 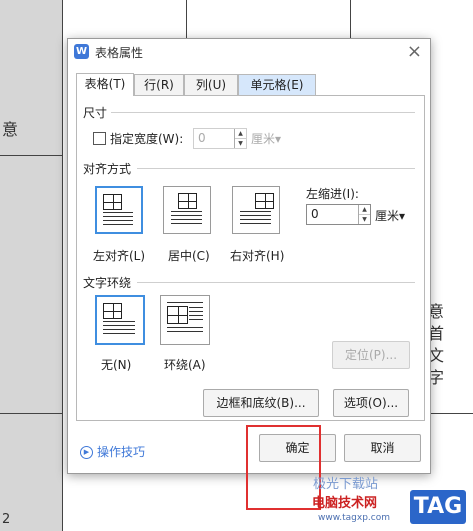 What do you see at coordinates (147, 139) in the screenshot?
I see `specify-width-label: 指定宽度(W):` at bounding box center [147, 139].